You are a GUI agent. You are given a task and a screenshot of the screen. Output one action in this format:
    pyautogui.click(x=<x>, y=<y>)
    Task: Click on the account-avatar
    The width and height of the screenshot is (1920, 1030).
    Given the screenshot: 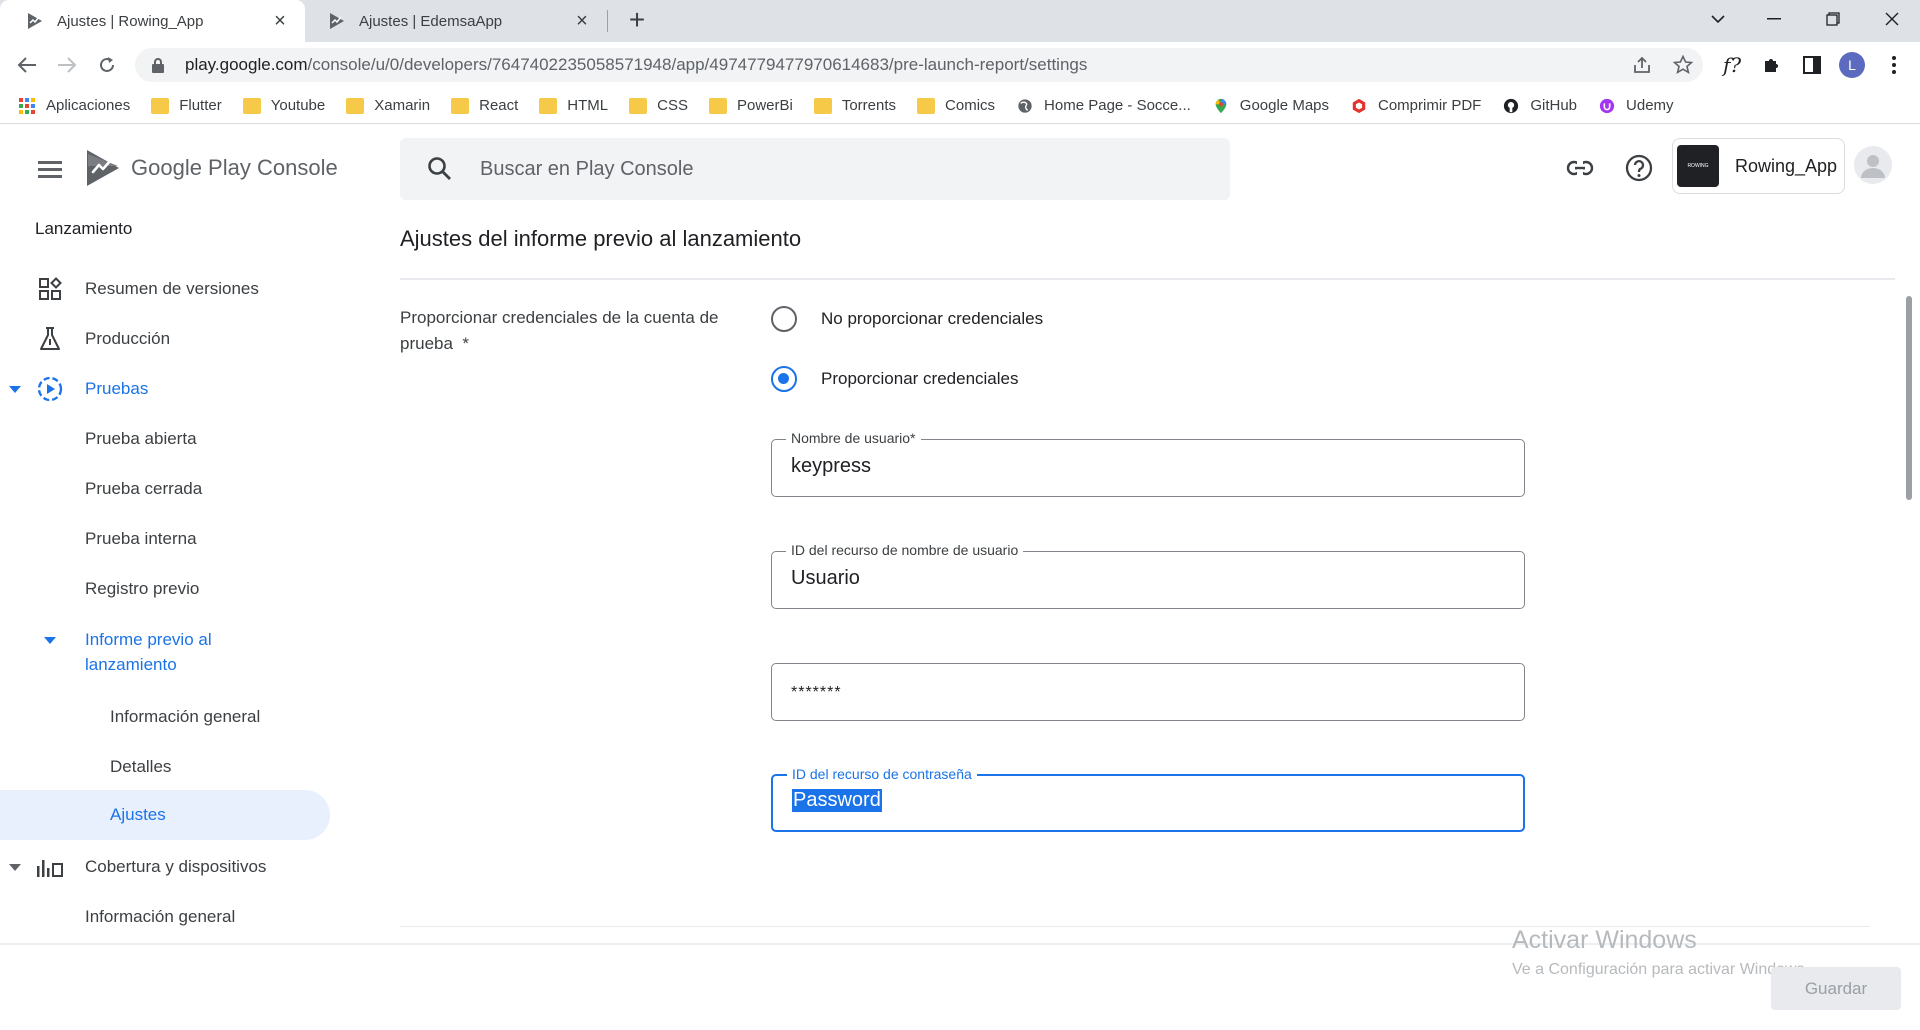 What is the action you would take?
    pyautogui.click(x=1873, y=165)
    